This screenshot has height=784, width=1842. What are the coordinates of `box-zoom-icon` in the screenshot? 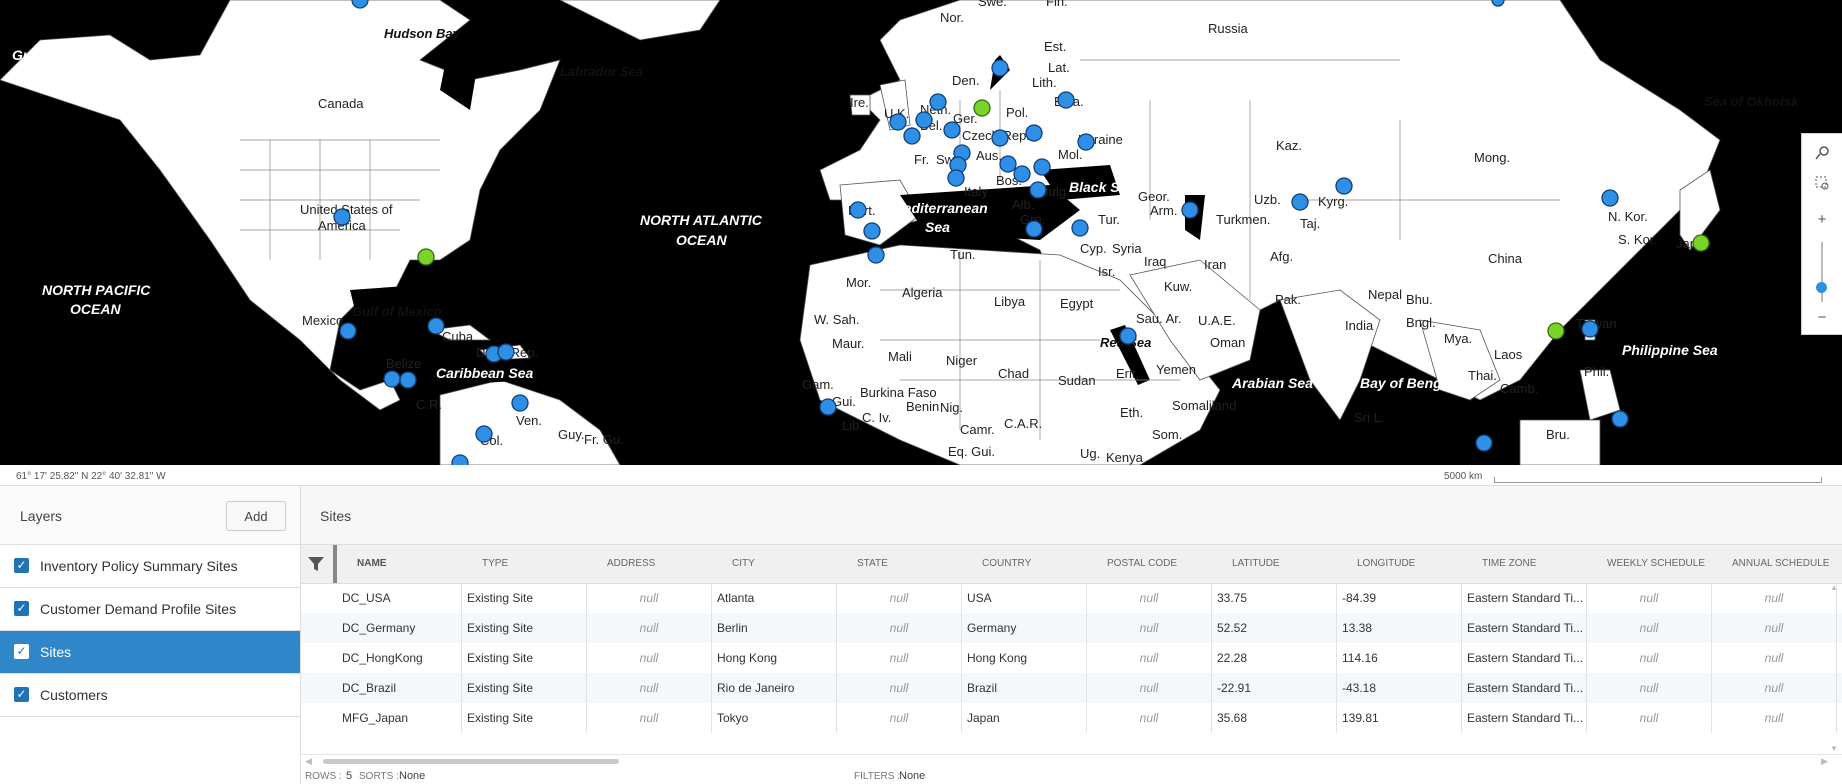 It's located at (1822, 183).